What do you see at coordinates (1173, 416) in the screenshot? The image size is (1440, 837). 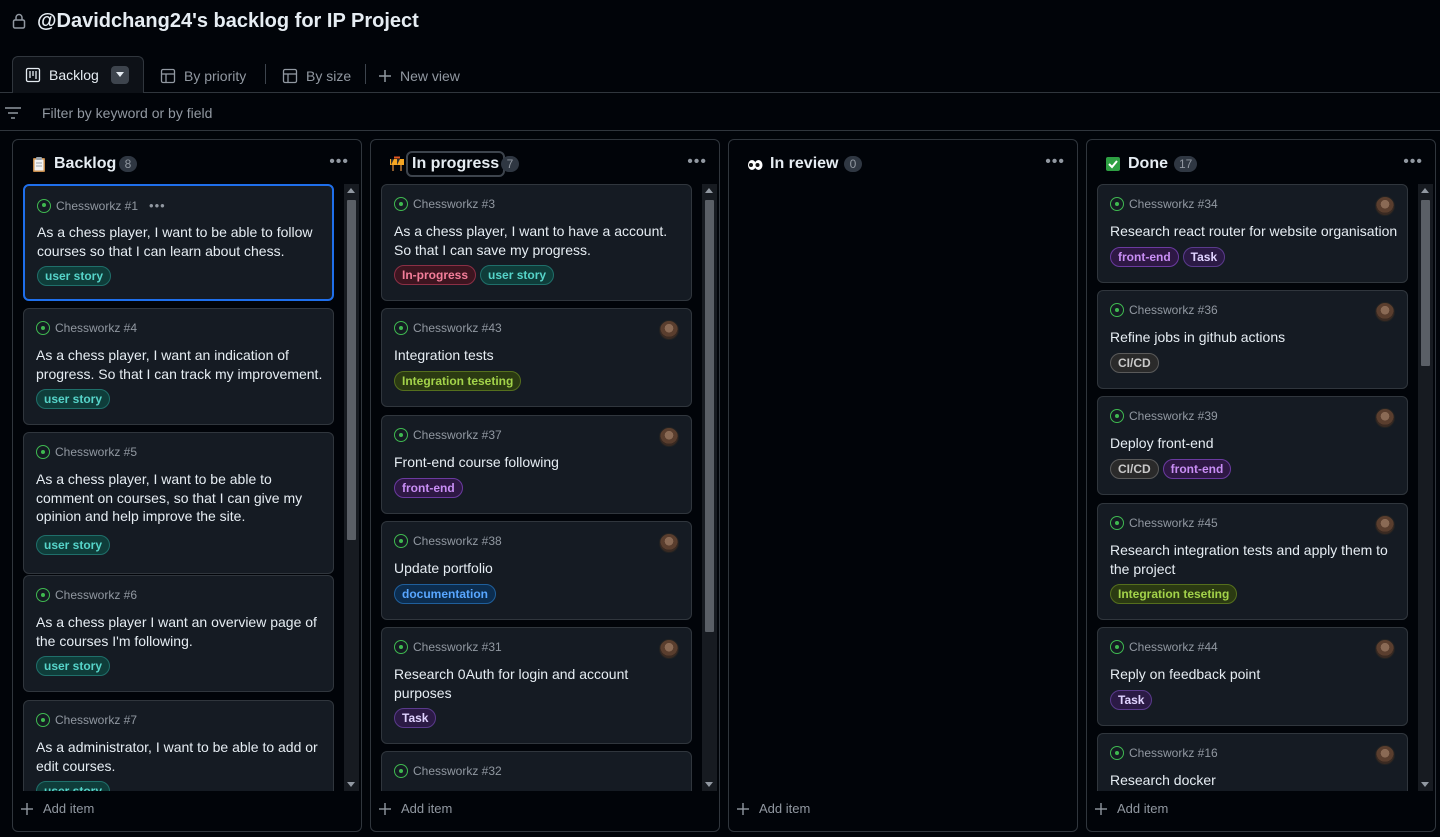 I see `issue-reference: Chessworkz #39` at bounding box center [1173, 416].